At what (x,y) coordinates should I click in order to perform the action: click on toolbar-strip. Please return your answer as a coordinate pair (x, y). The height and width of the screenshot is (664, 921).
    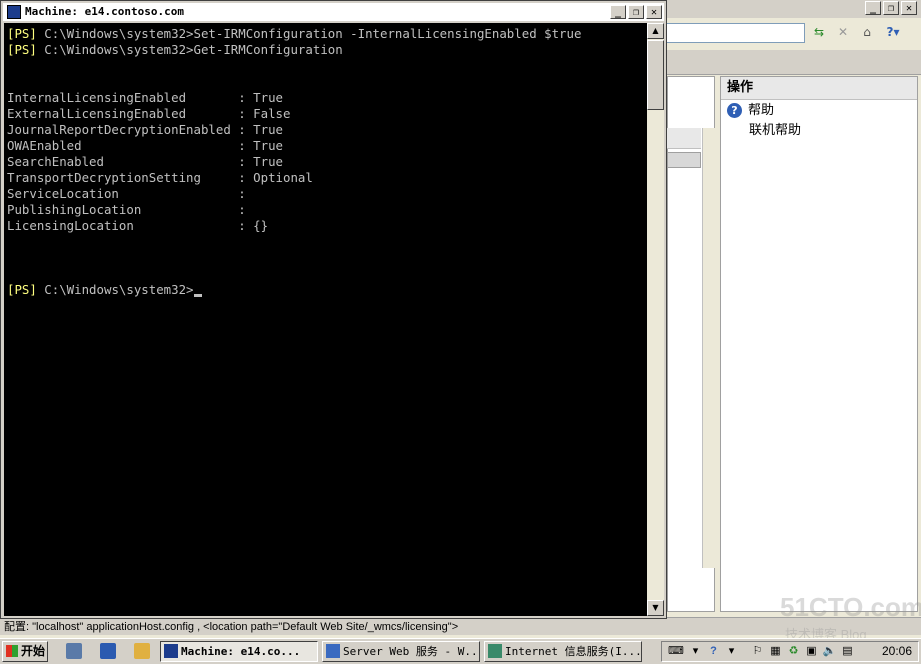
    Looking at the image, I should click on (794, 62).